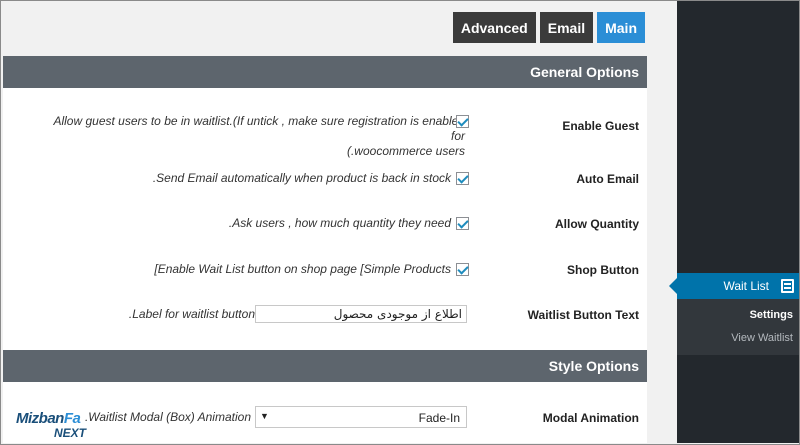  What do you see at coordinates (462, 178) in the screenshot?
I see `auto-email-checkbox` at bounding box center [462, 178].